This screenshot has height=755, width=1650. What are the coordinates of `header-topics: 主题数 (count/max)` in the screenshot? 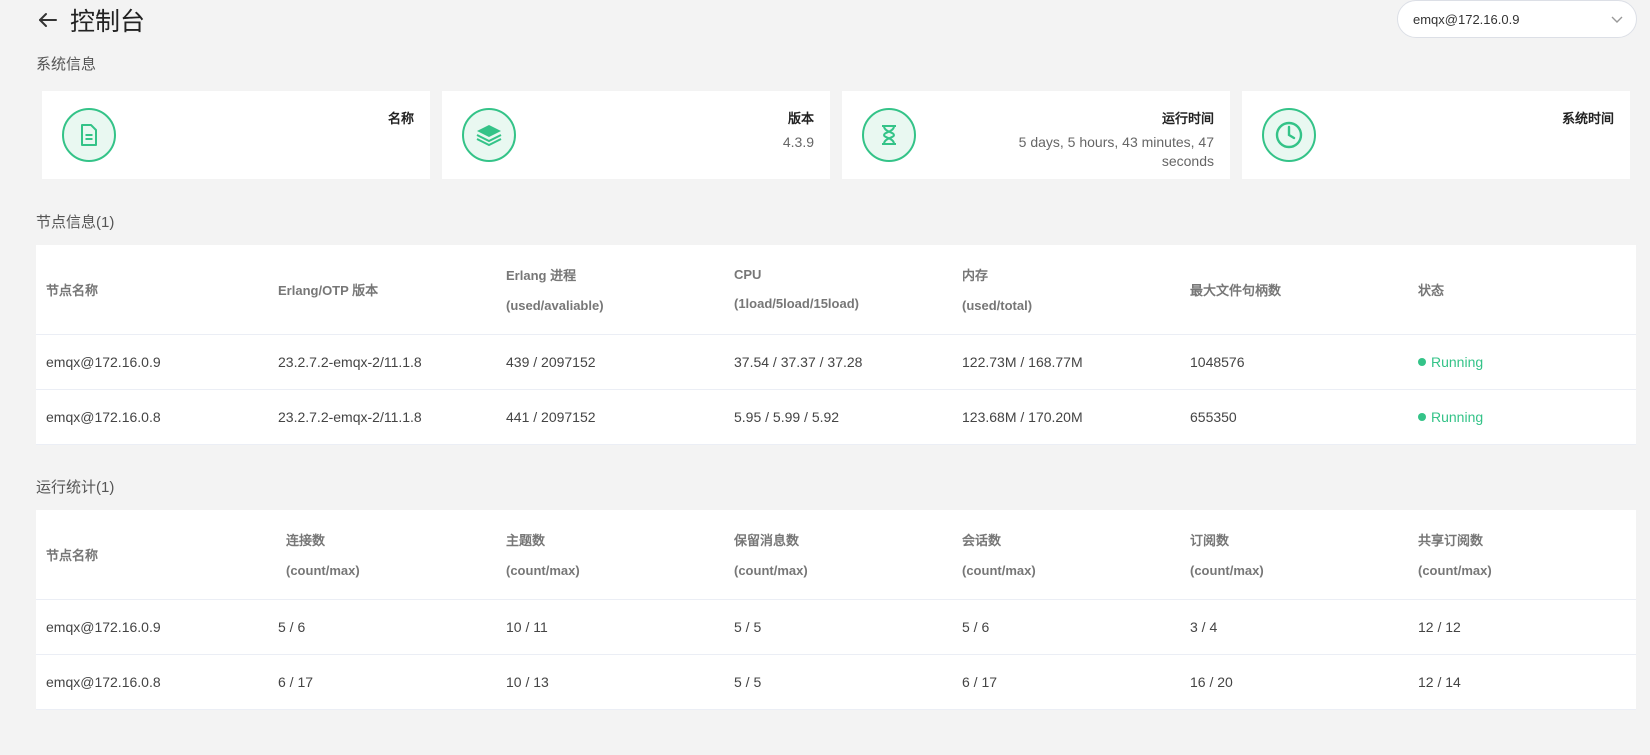 It's located at (610, 555).